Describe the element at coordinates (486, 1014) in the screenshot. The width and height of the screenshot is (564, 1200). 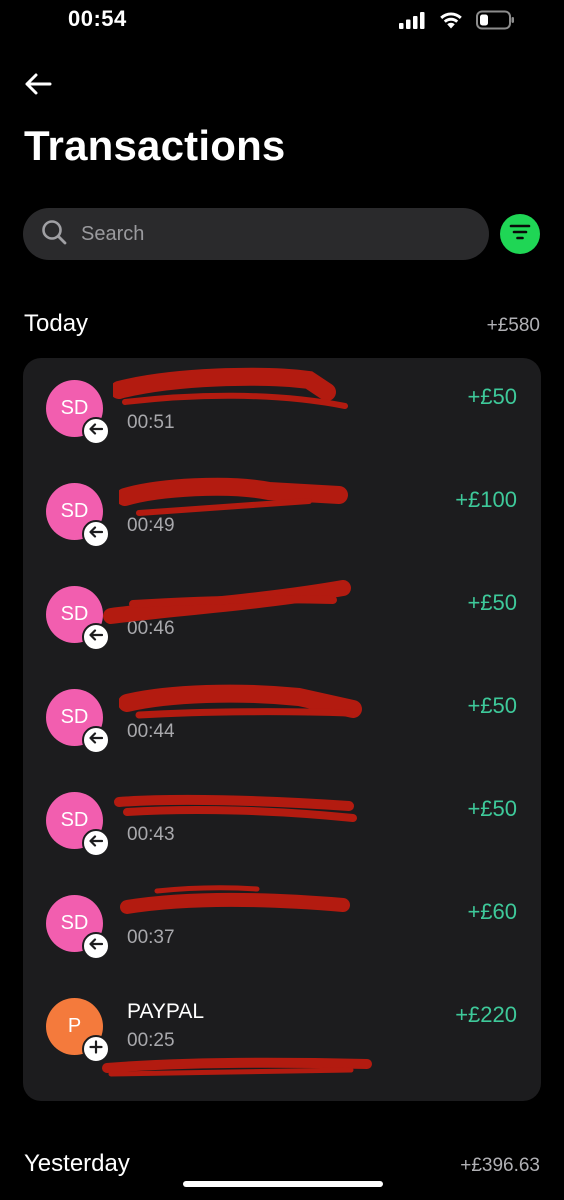
I see `transaction-amount: +£220` at that location.